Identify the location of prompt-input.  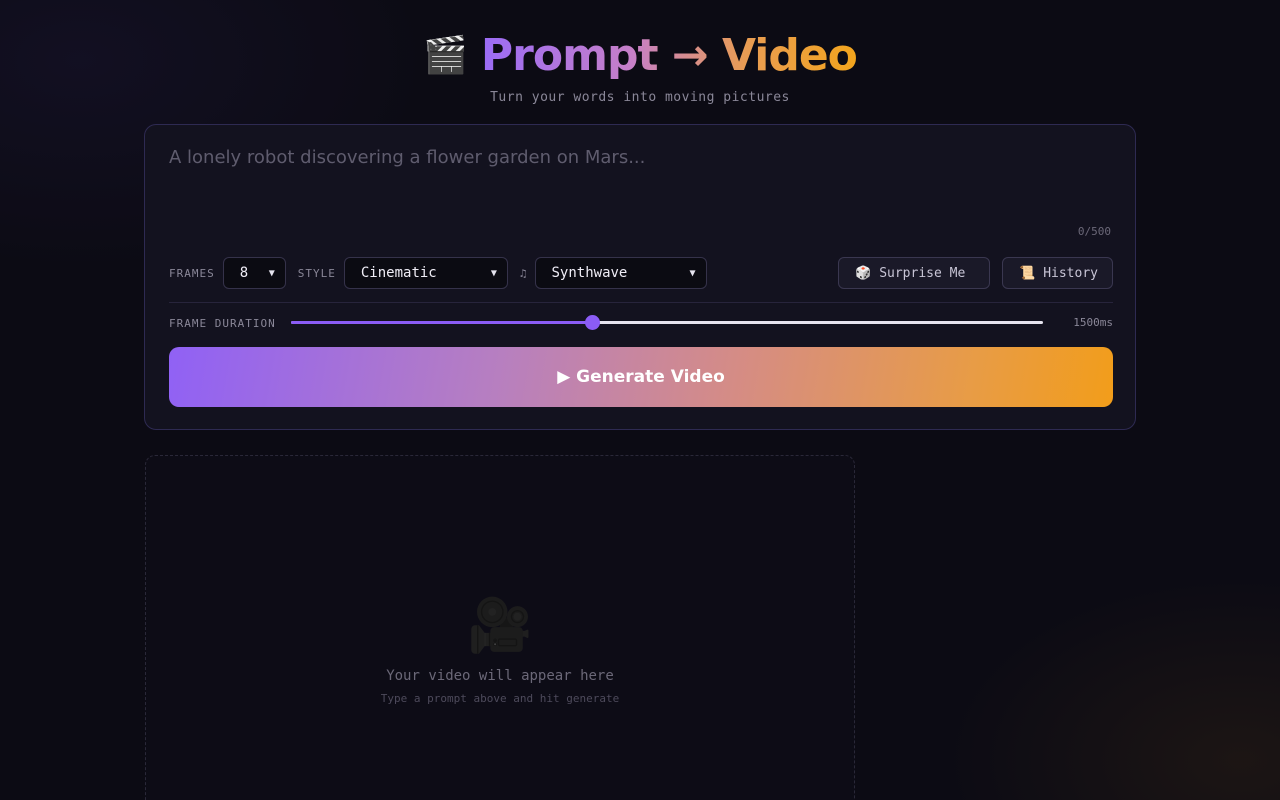
(641, 187).